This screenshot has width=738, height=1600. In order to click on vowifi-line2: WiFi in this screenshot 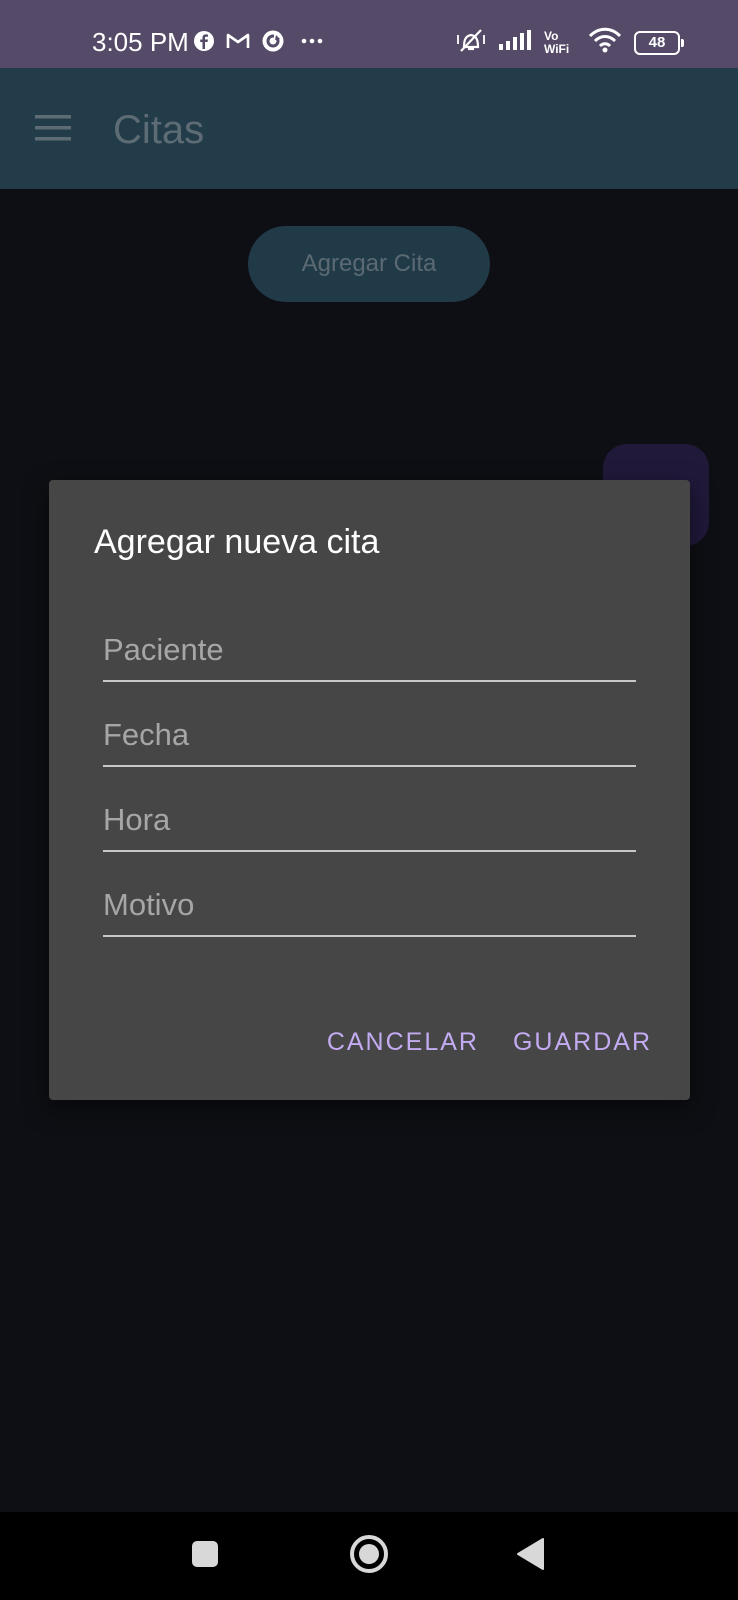, I will do `click(557, 48)`.